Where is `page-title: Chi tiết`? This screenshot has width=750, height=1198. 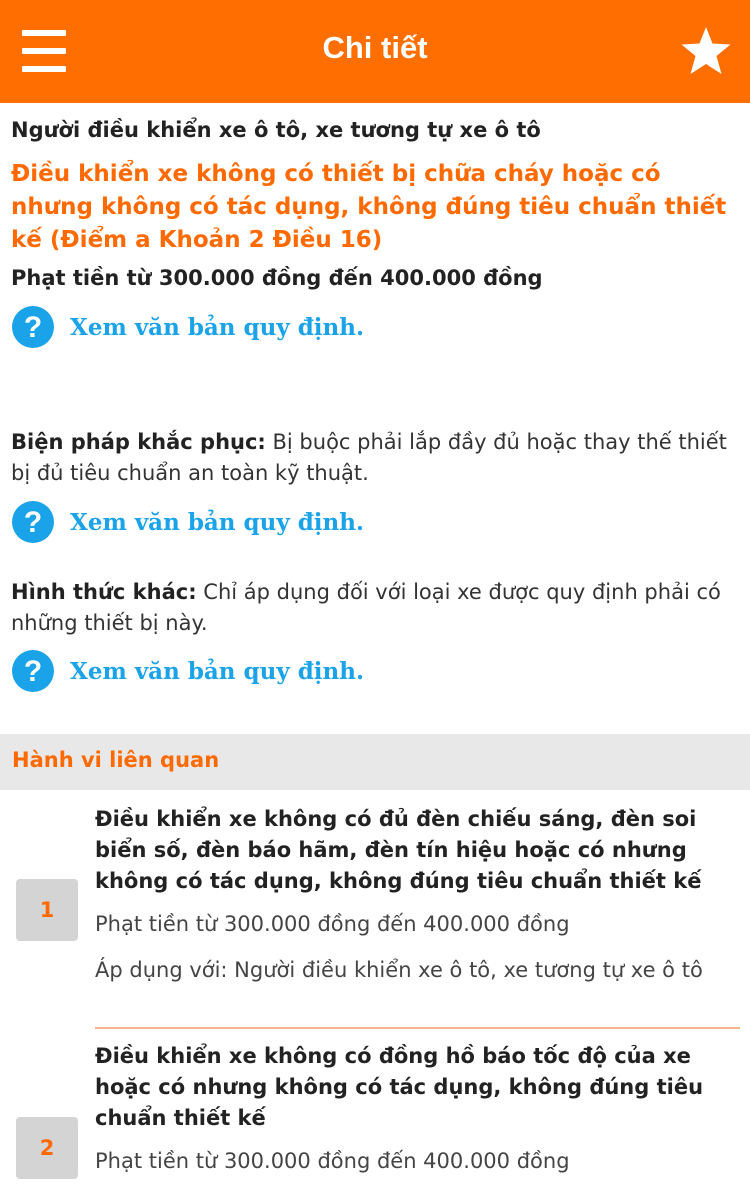
page-title: Chi tiết is located at coordinates (375, 47).